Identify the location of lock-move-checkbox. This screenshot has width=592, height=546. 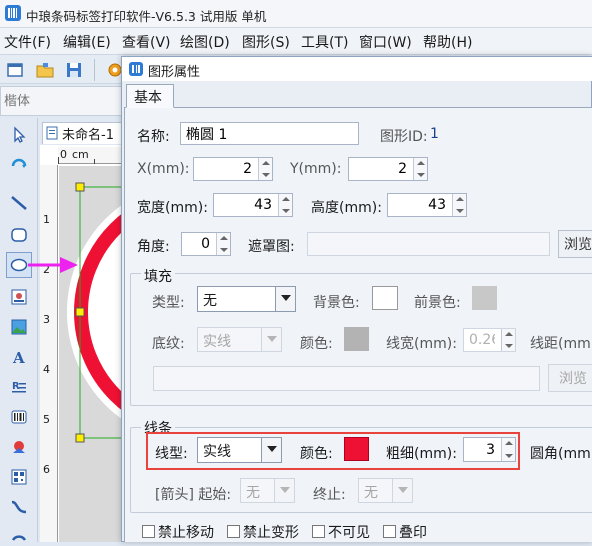
(148, 531).